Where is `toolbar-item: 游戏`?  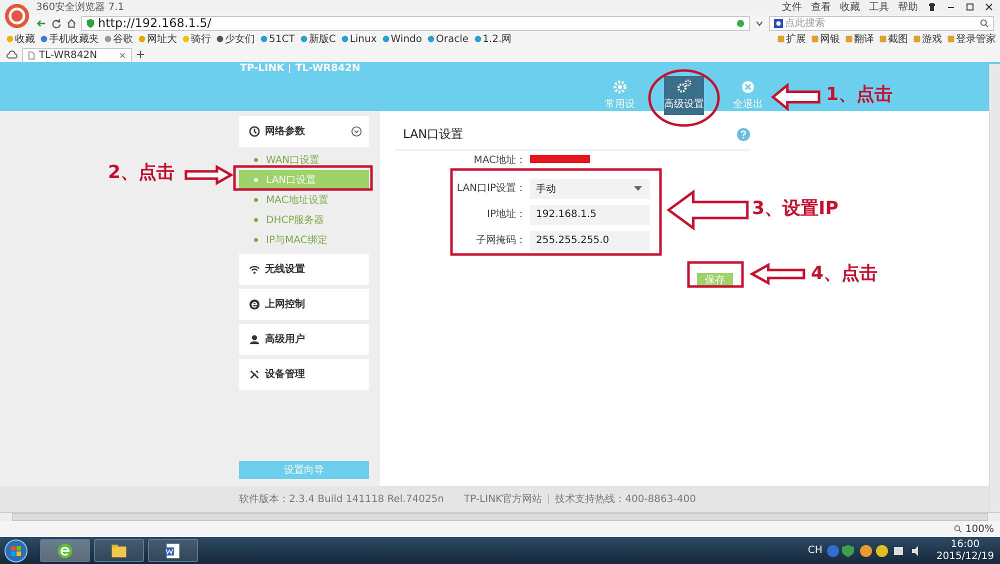 toolbar-item: 游戏 is located at coordinates (932, 39).